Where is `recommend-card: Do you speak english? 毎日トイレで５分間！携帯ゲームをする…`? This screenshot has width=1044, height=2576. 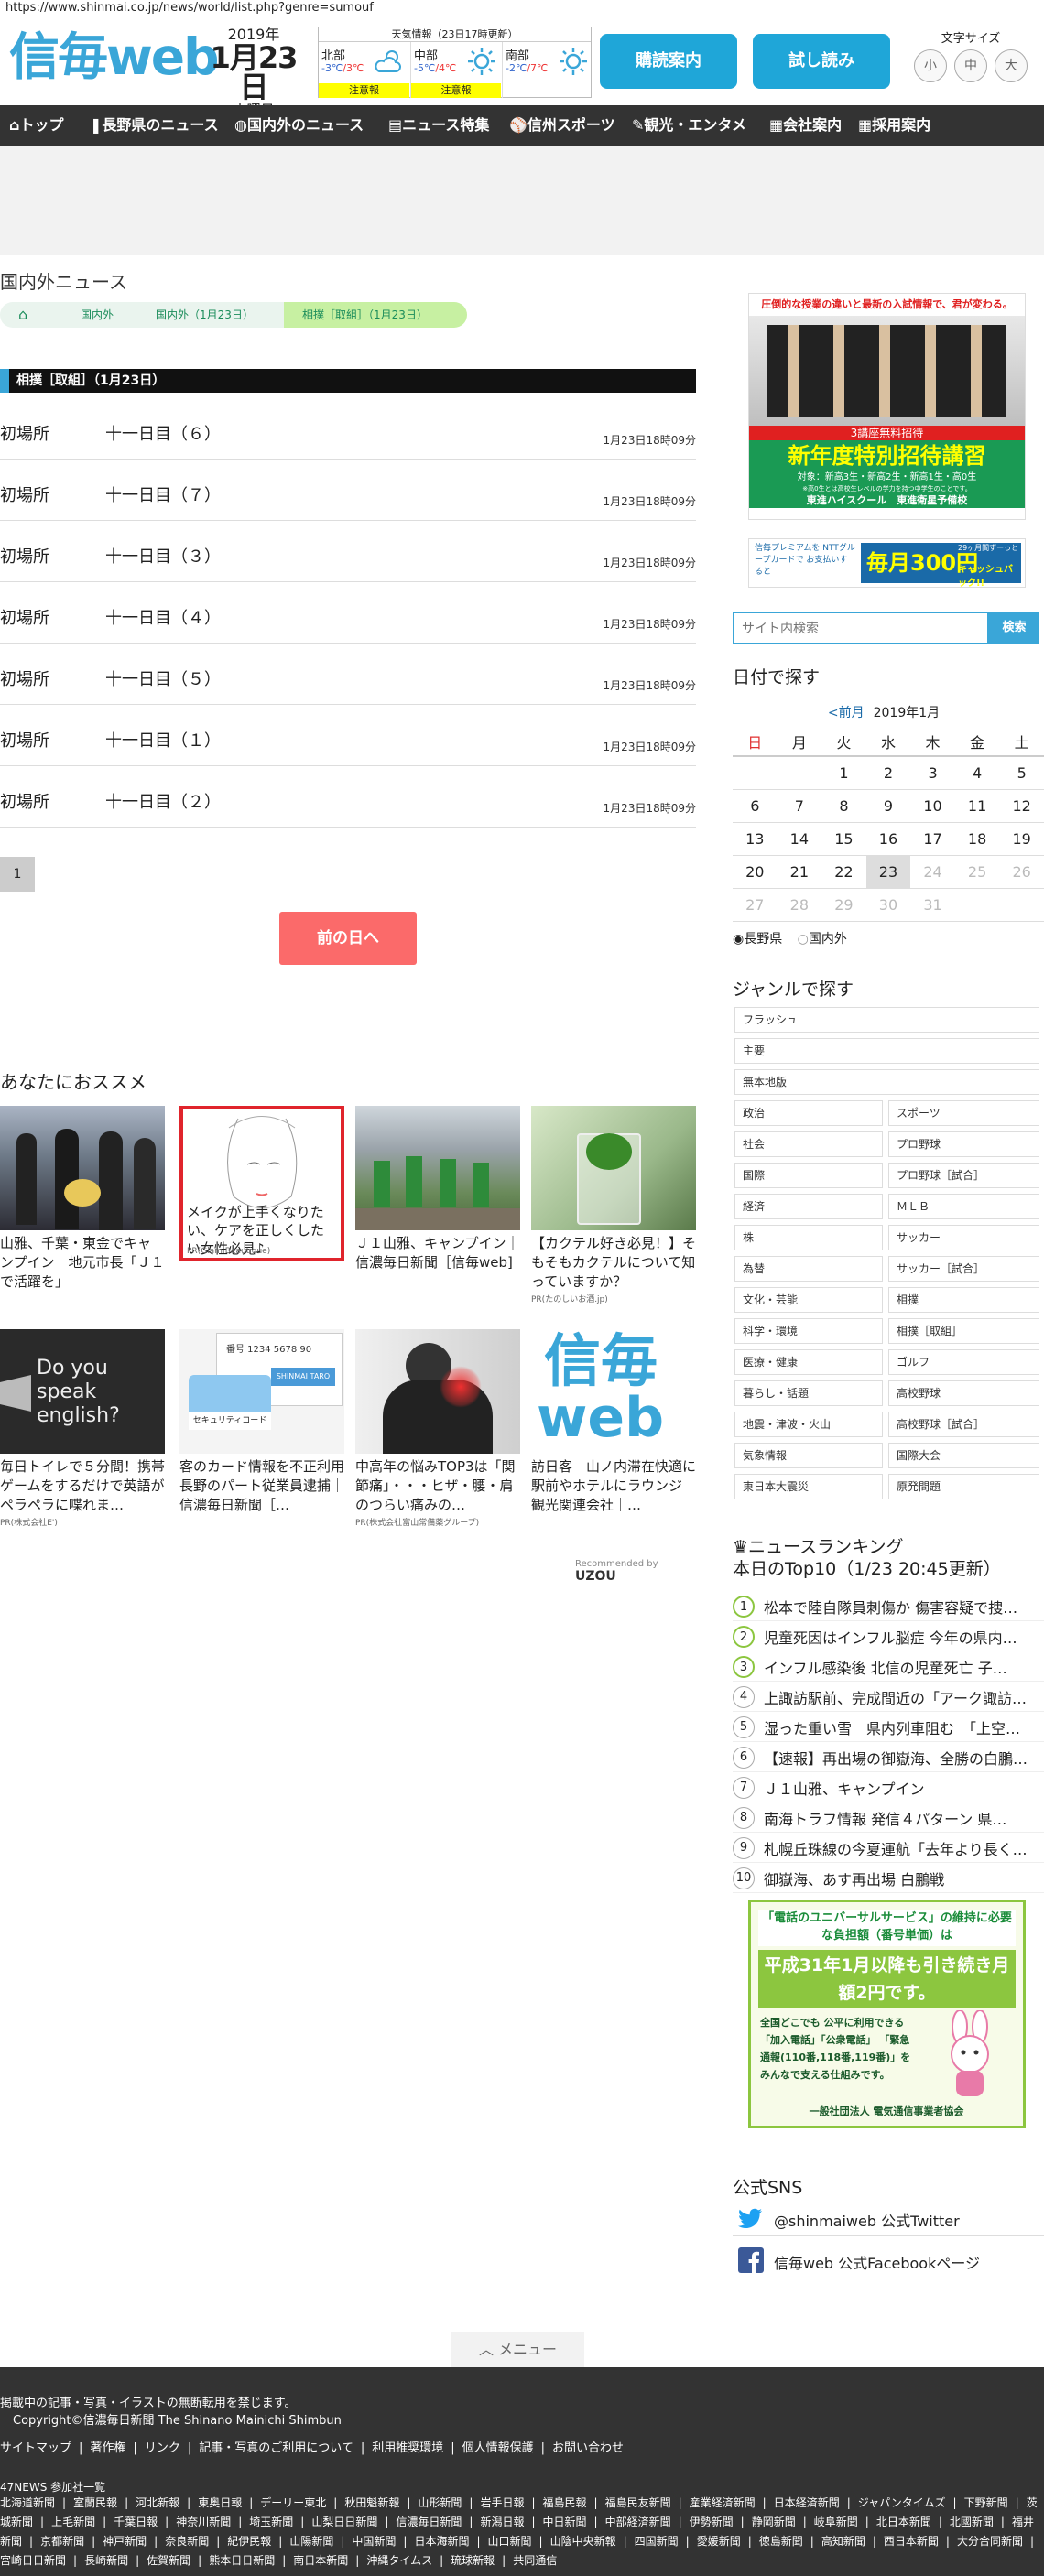
recommend-card: Do you speak english? 毎日トイレで５分間！携帯ゲームをする… is located at coordinates (82, 1429).